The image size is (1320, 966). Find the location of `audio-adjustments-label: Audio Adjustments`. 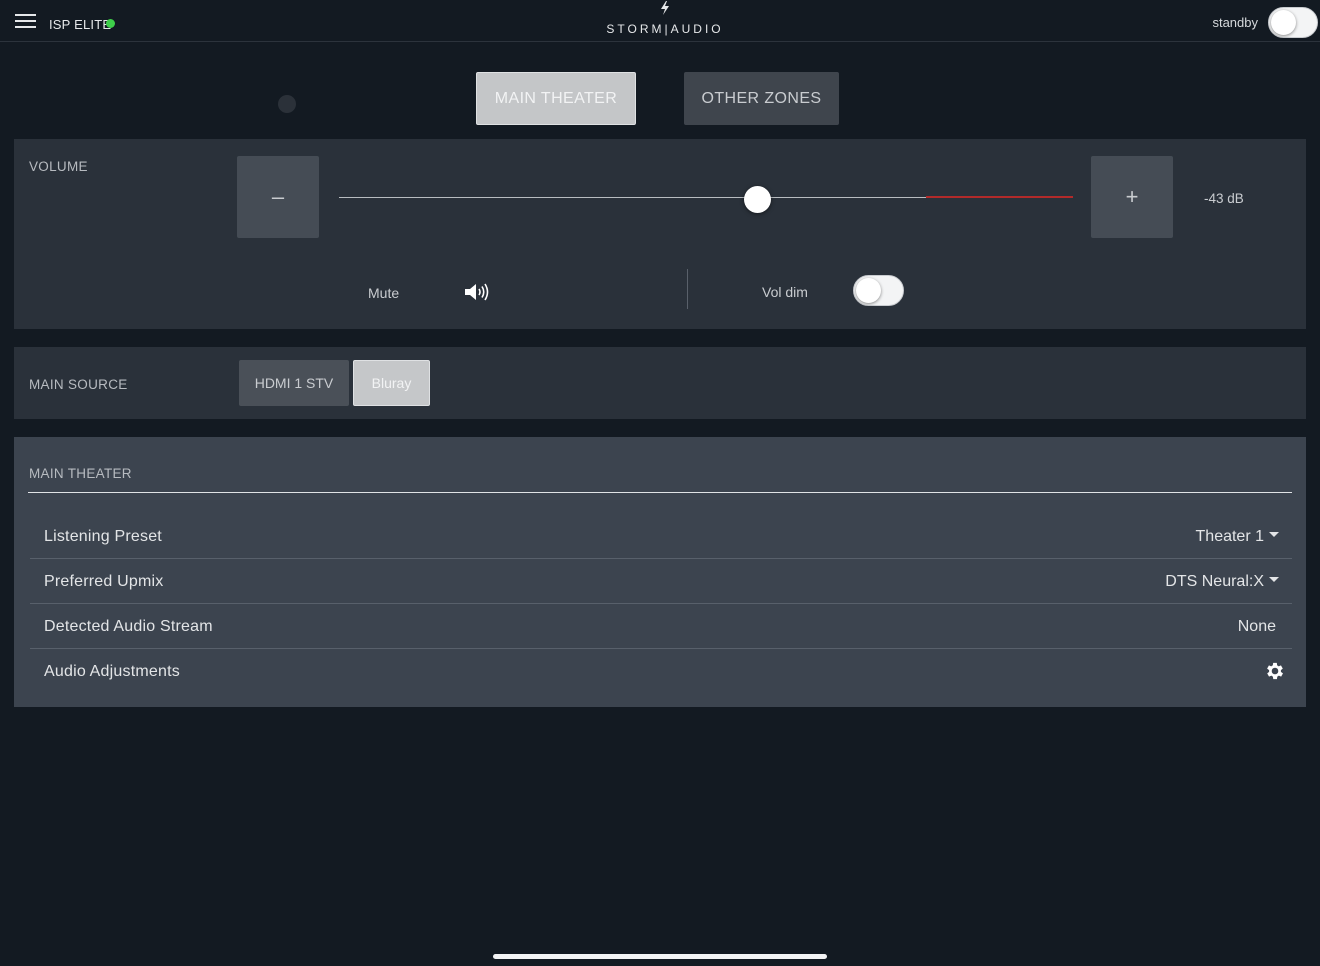

audio-adjustments-label: Audio Adjustments is located at coordinates (112, 671).